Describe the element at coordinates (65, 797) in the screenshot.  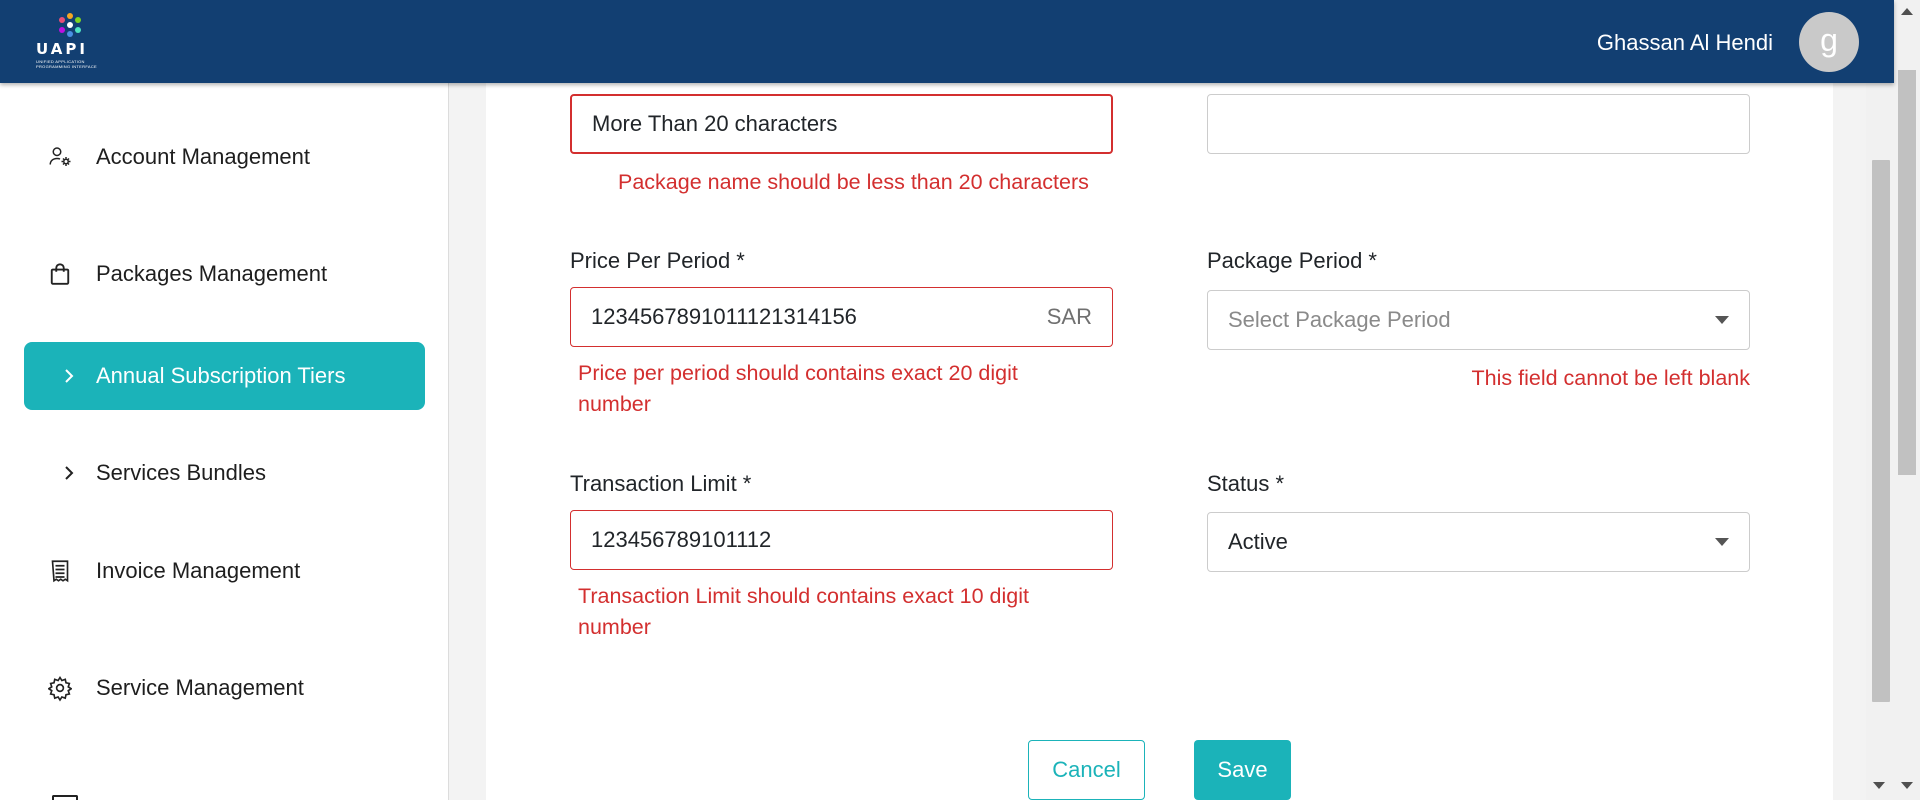
I see `partial-menu-icon` at that location.